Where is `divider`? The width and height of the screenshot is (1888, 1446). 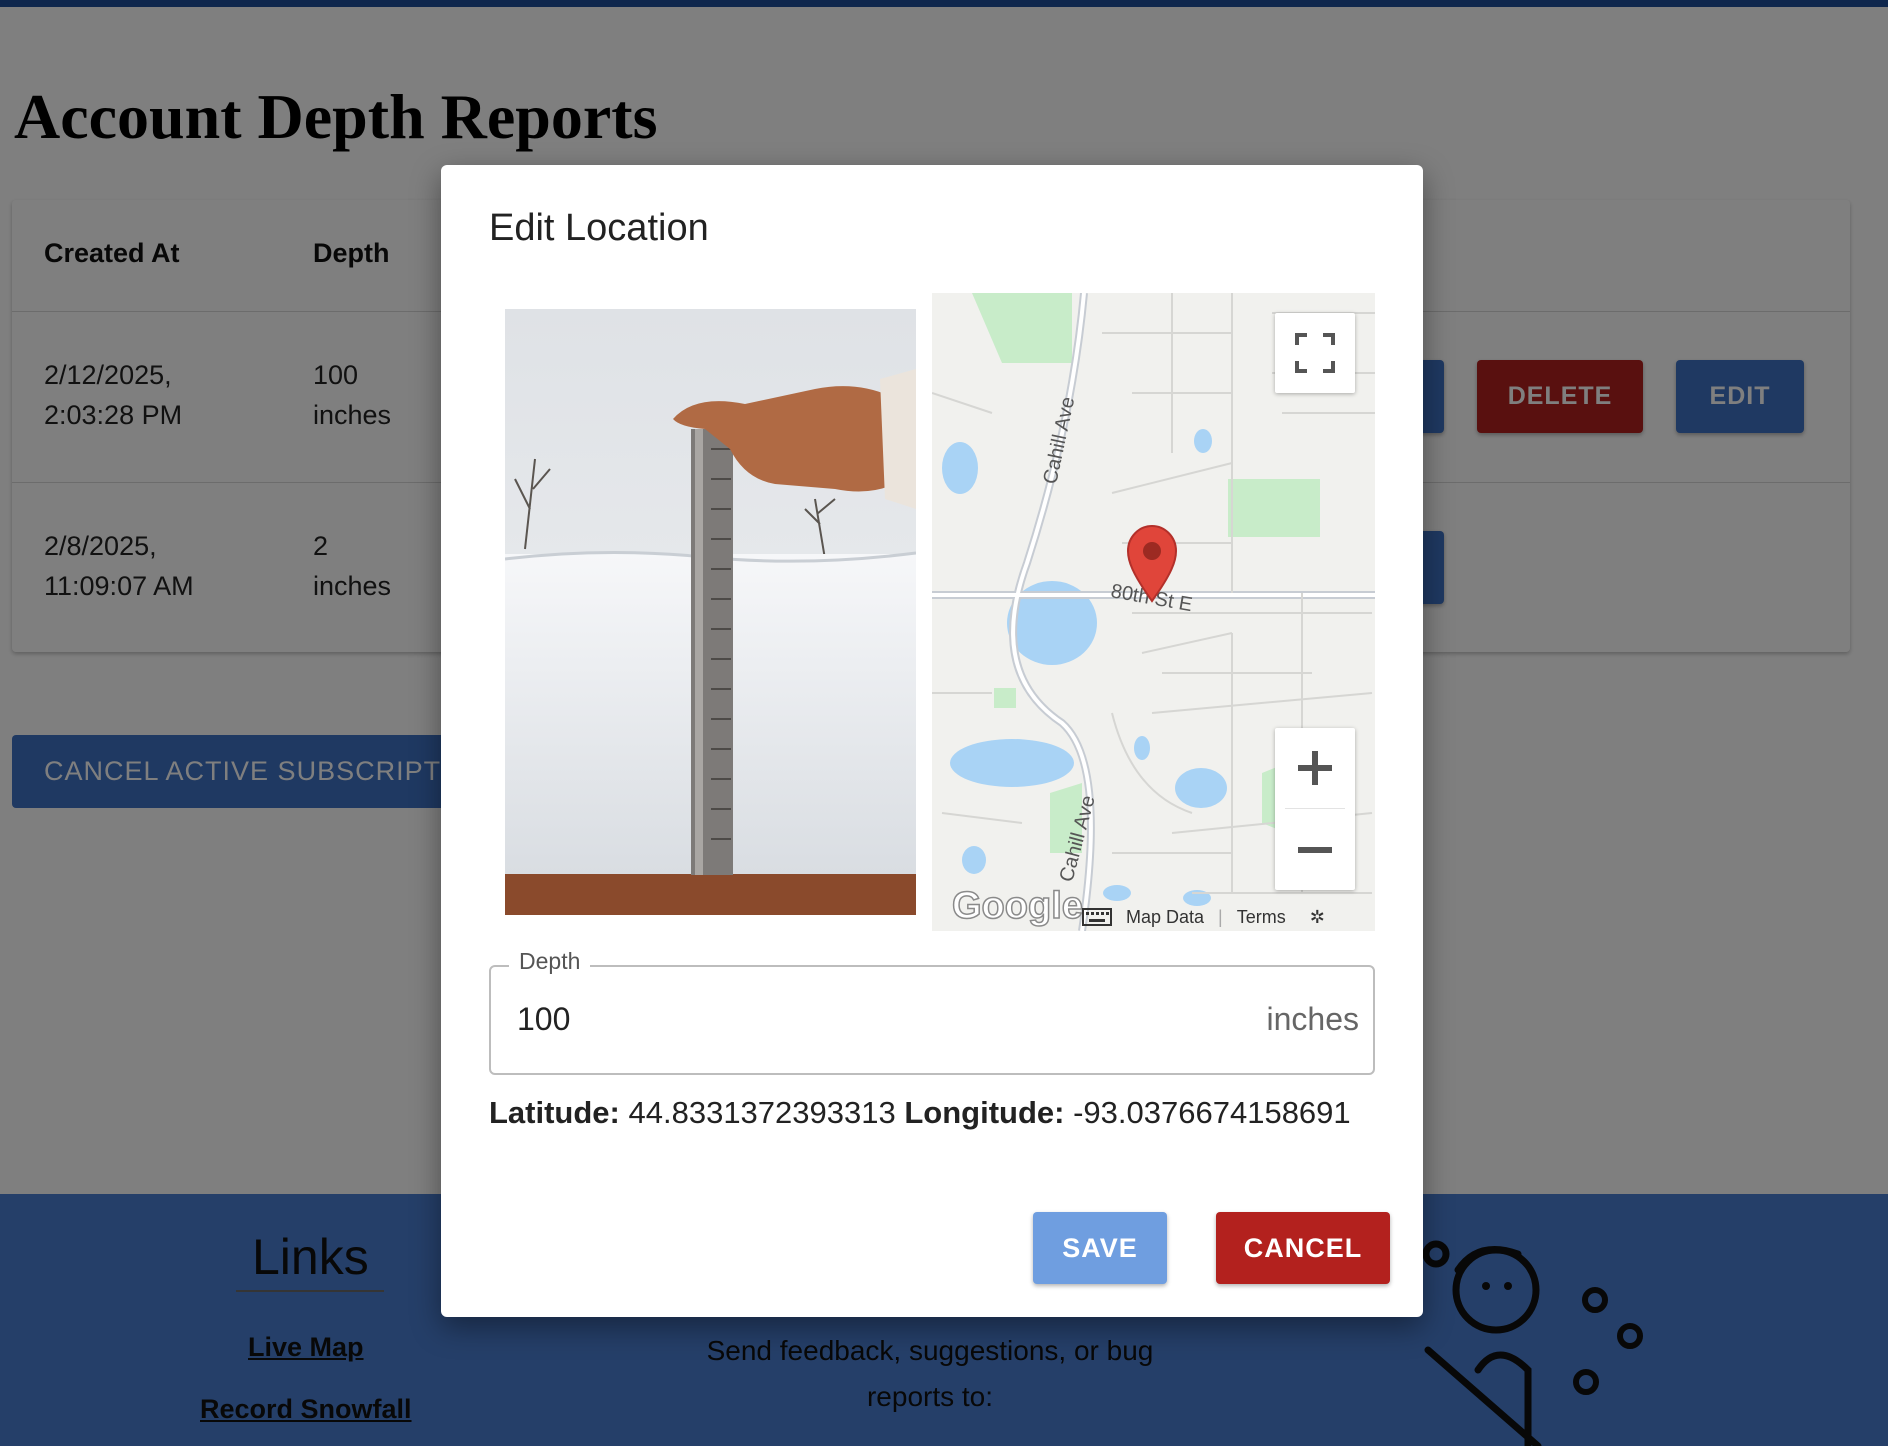
divider is located at coordinates (1315, 808).